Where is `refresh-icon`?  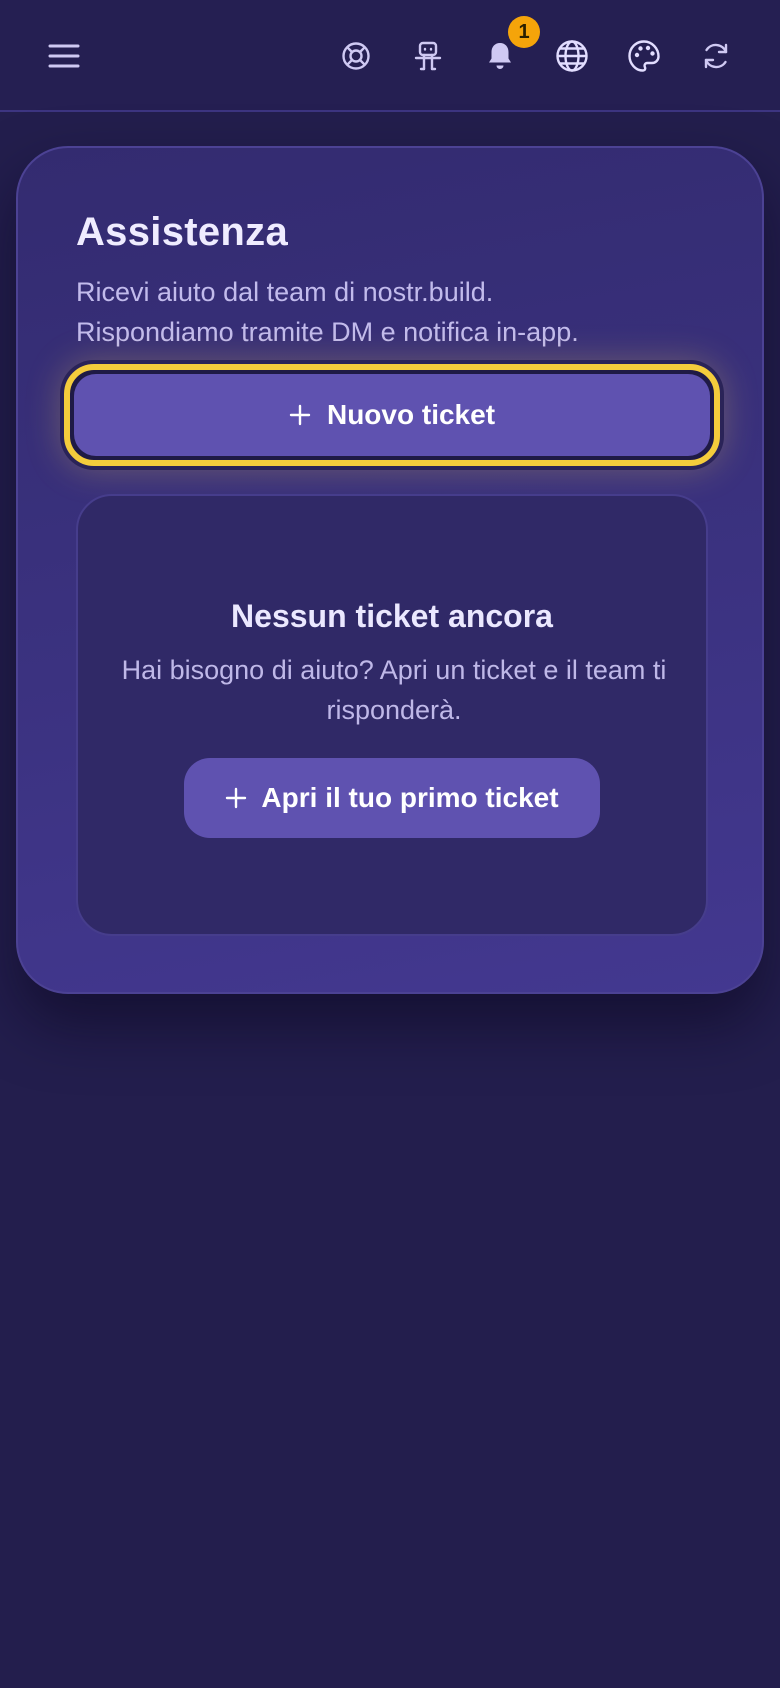
refresh-icon is located at coordinates (716, 56).